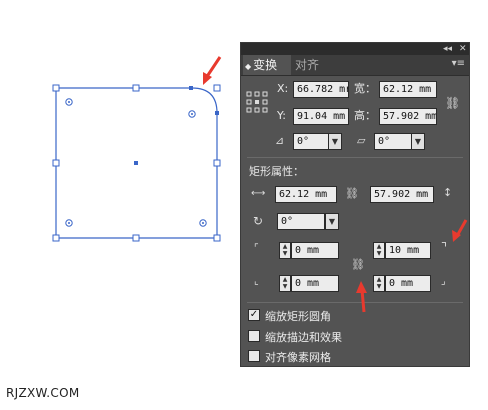 Image resolution: width=488 pixels, height=410 pixels. I want to click on watermark-text: RJZXW.COM, so click(43, 393).